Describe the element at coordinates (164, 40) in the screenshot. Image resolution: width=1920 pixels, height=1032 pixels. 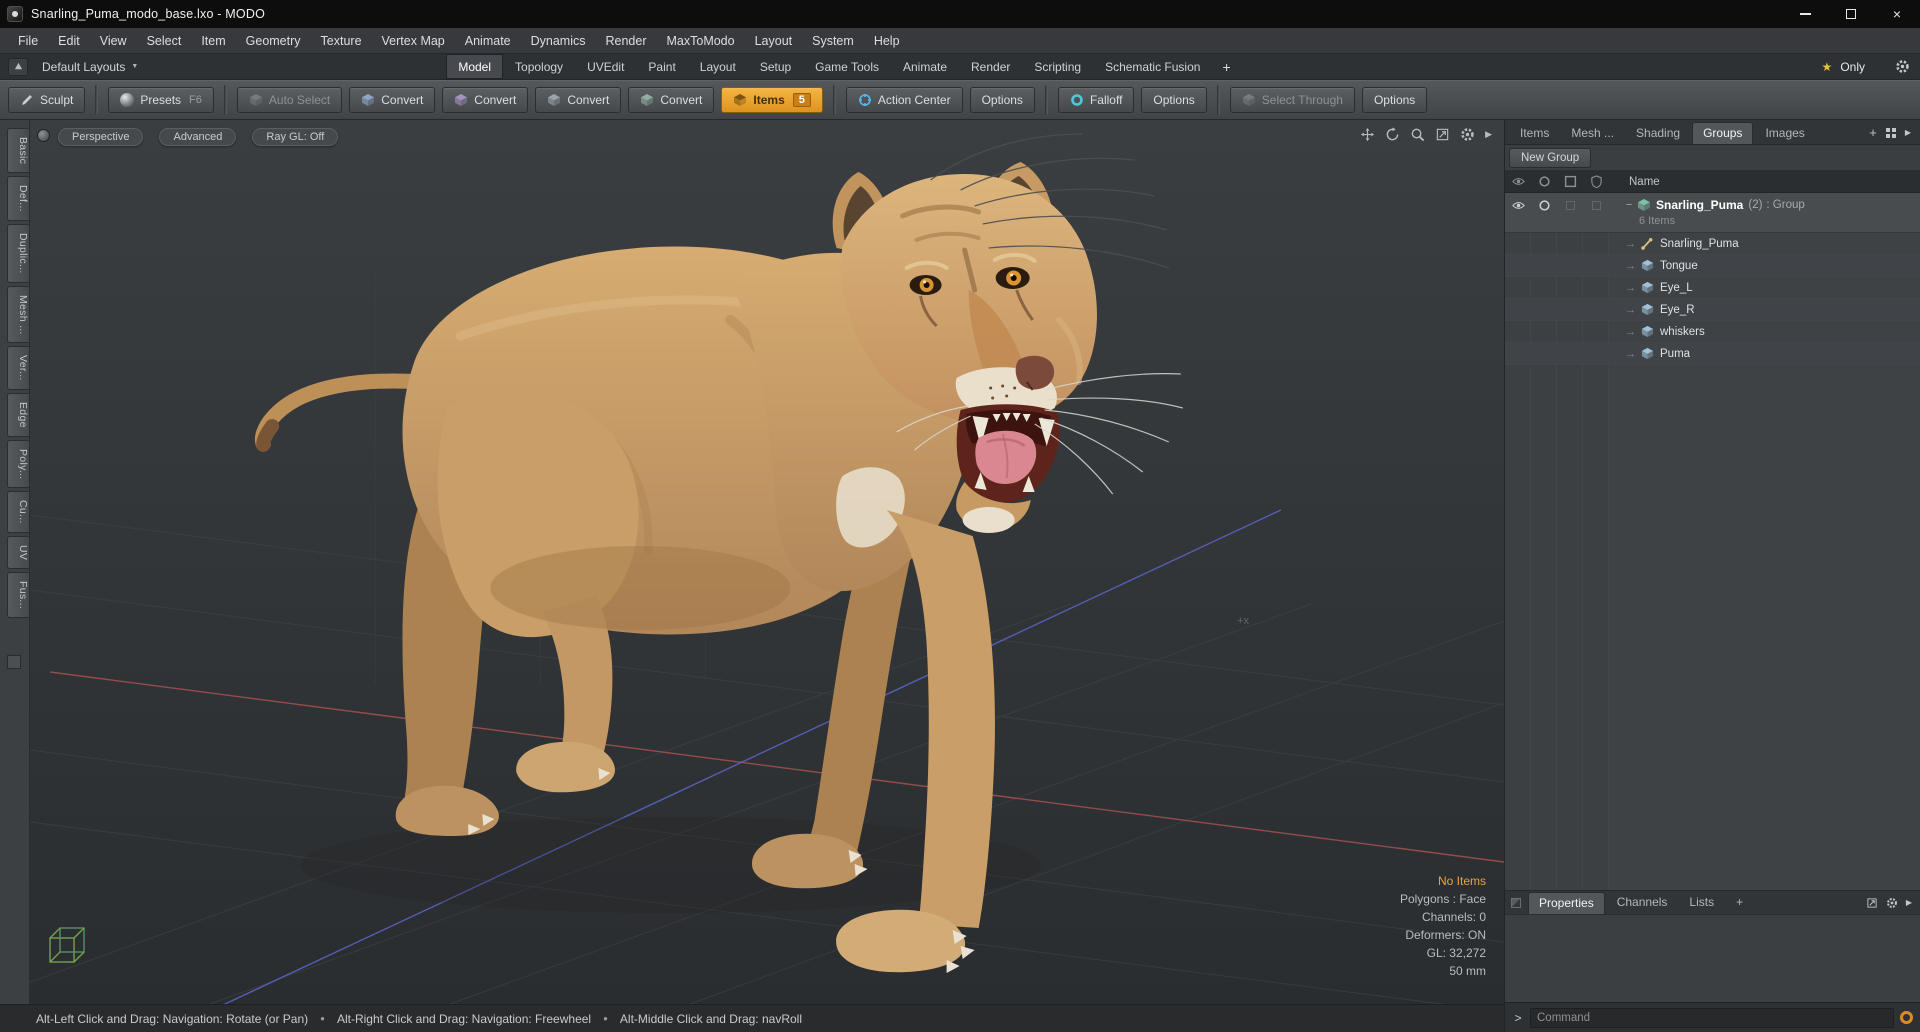
I see `menu-select: Select` at that location.